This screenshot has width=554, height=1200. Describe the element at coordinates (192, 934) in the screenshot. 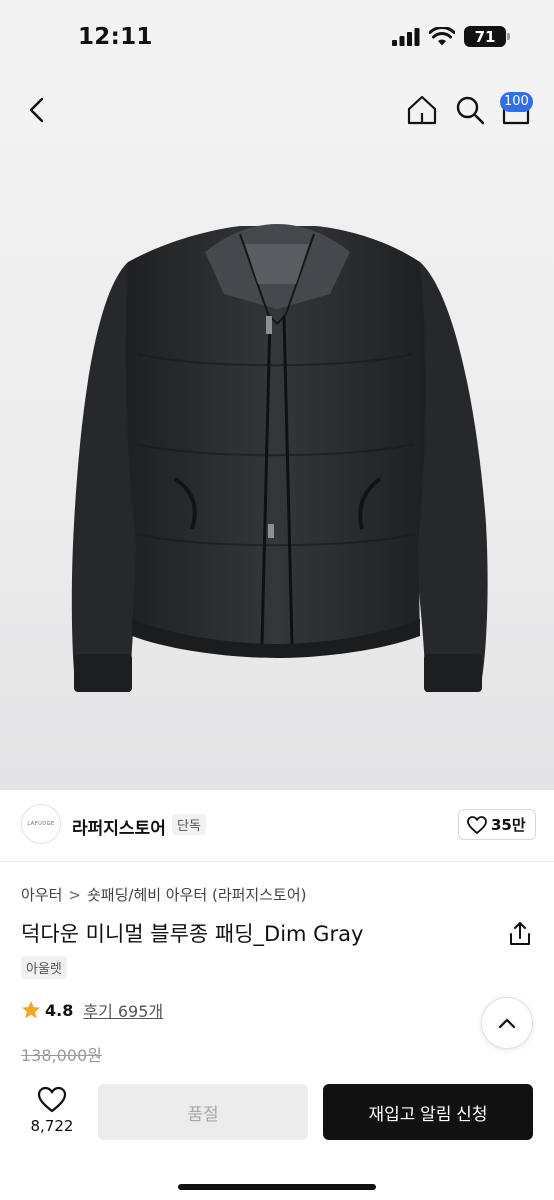

I see `product-title: 덕다운 미니멀 블루종 패딩_Dim Gray` at that location.